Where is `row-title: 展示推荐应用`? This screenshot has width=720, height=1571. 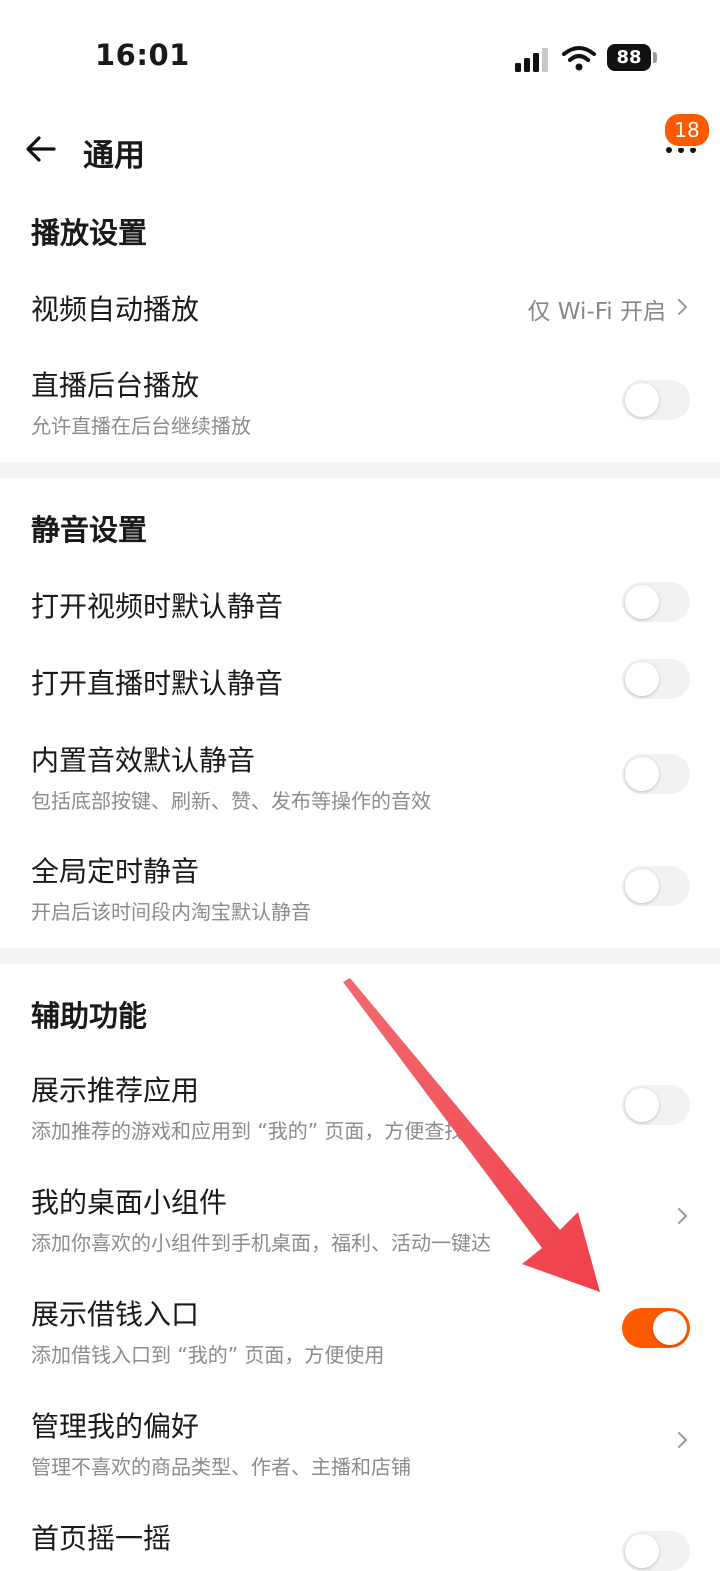
row-title: 展示推荐应用 is located at coordinates (115, 1090).